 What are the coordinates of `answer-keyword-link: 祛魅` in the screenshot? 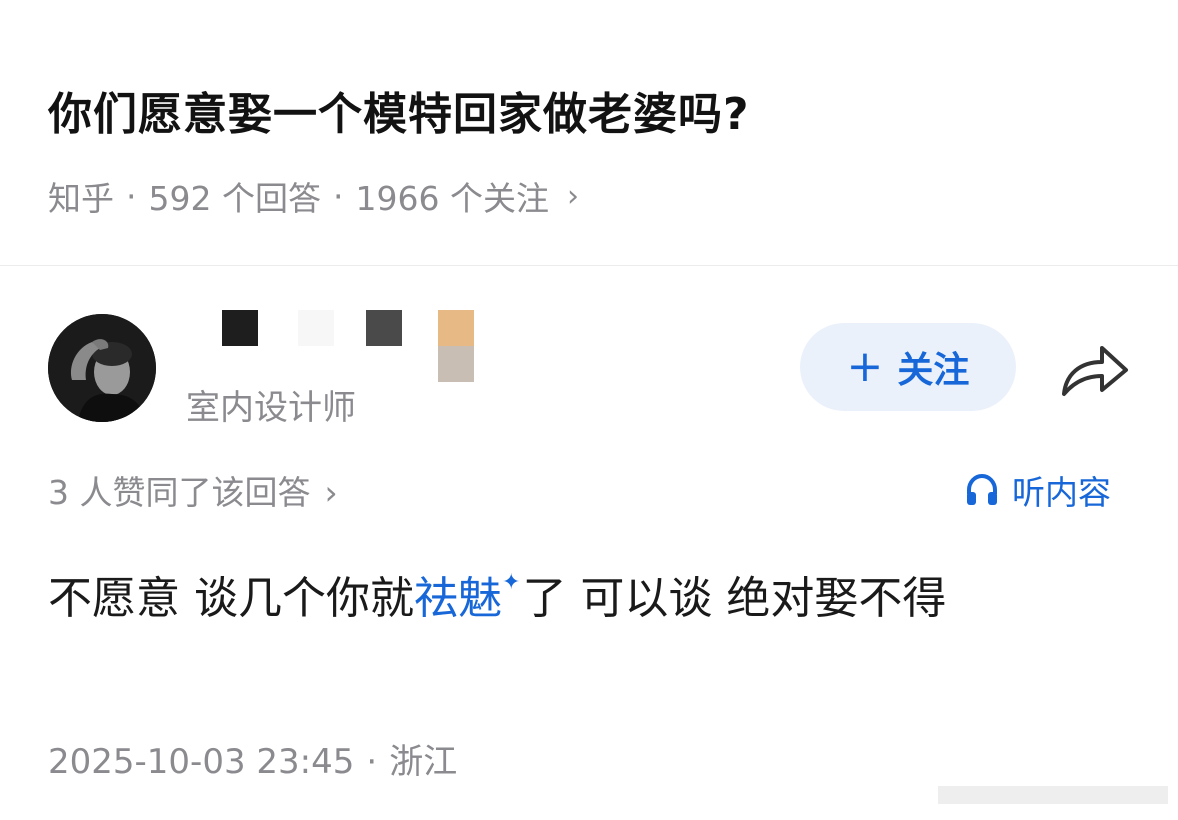 It's located at (458, 598).